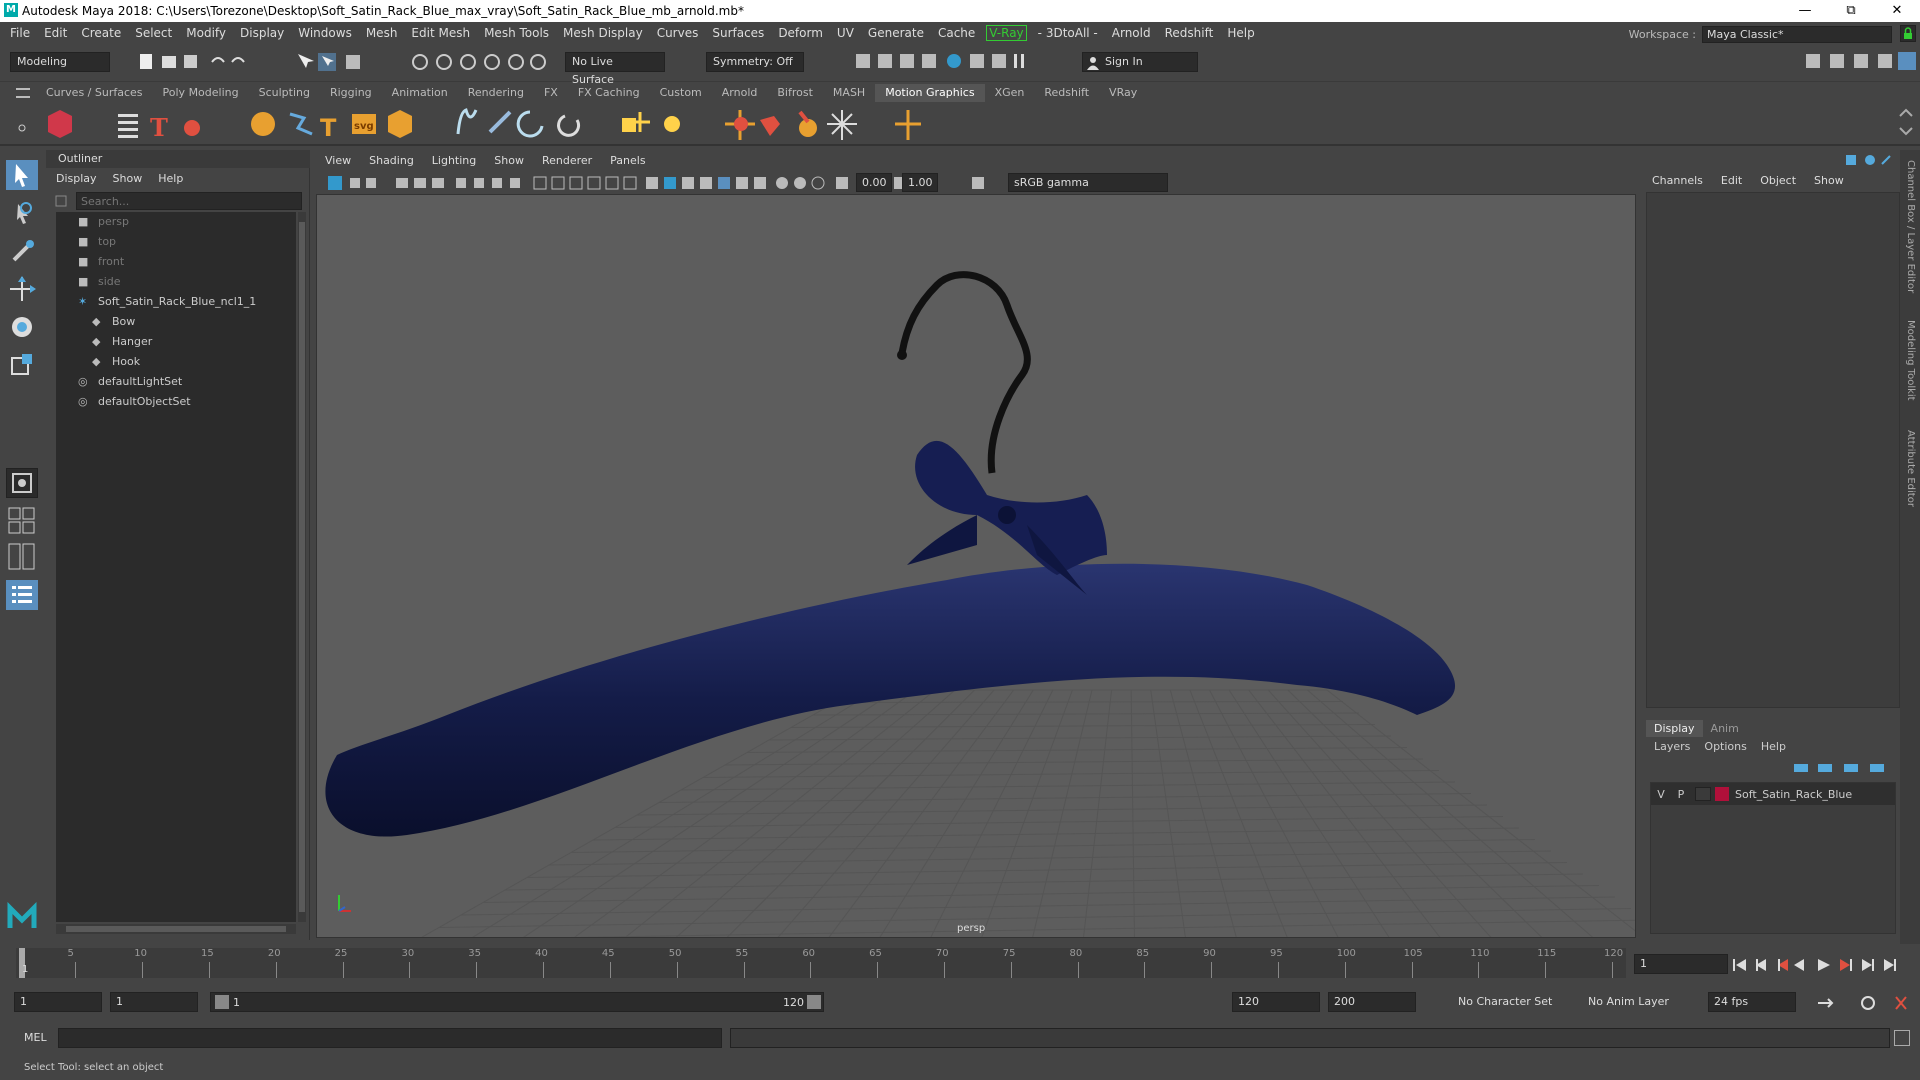 This screenshot has width=1920, height=1080. I want to click on layer-menu-layers: Layers, so click(1672, 746).